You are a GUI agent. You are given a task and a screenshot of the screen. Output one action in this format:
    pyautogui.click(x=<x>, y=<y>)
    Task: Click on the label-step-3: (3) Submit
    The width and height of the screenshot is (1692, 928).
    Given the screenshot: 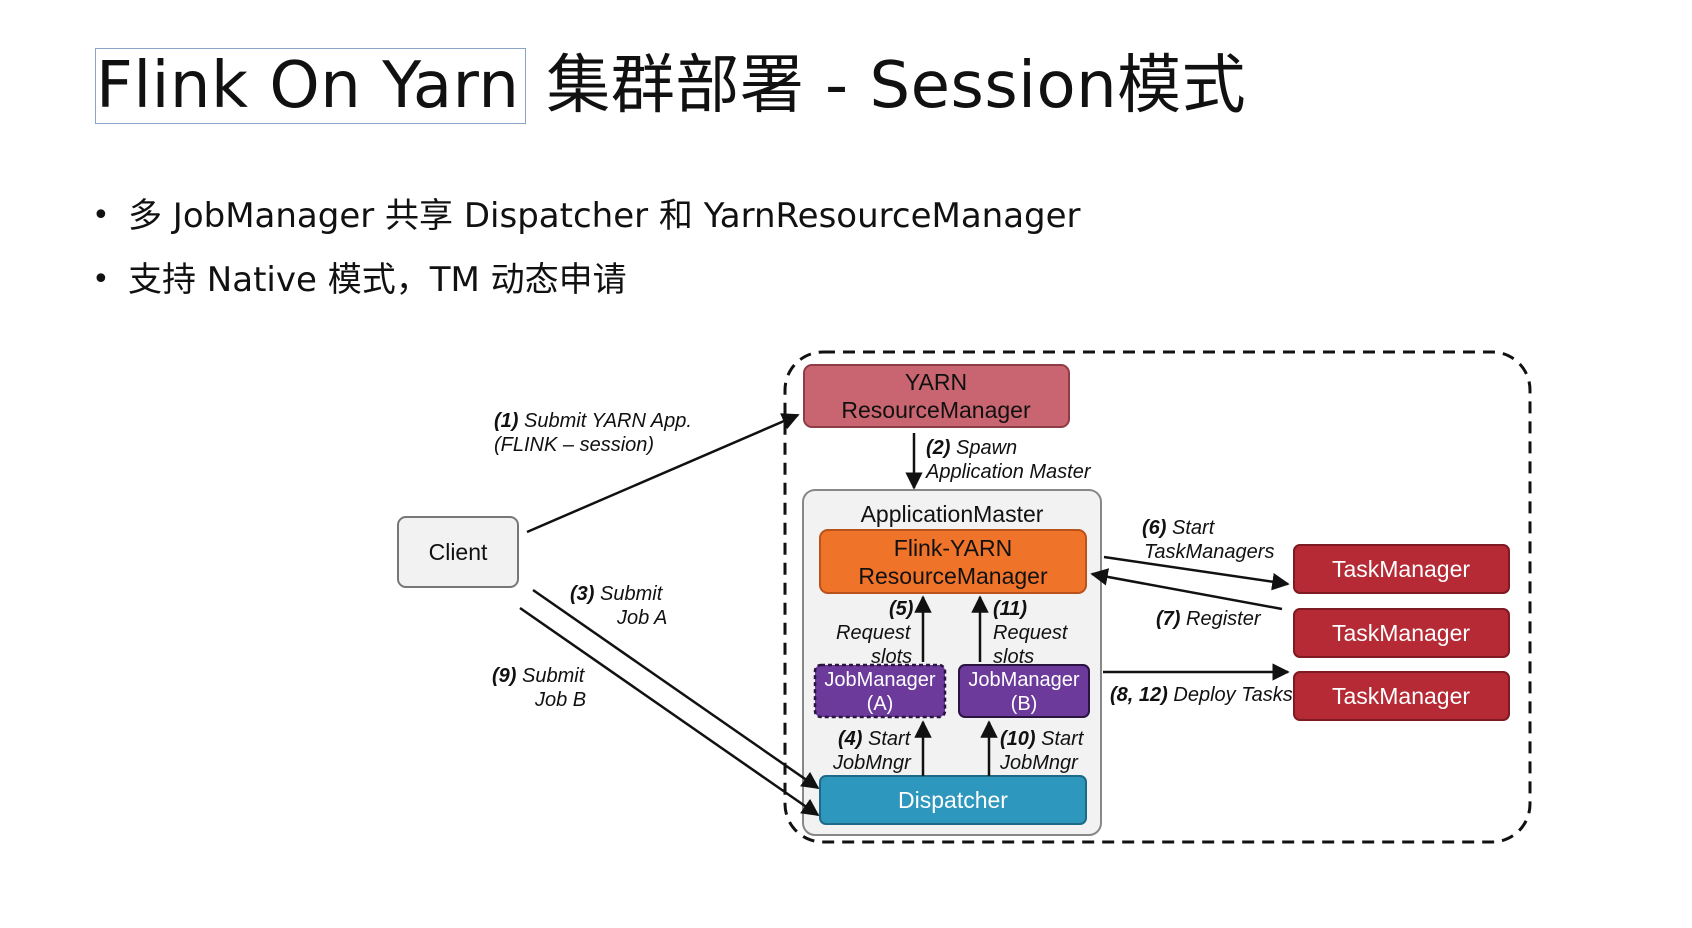 What is the action you would take?
    pyautogui.click(x=617, y=594)
    